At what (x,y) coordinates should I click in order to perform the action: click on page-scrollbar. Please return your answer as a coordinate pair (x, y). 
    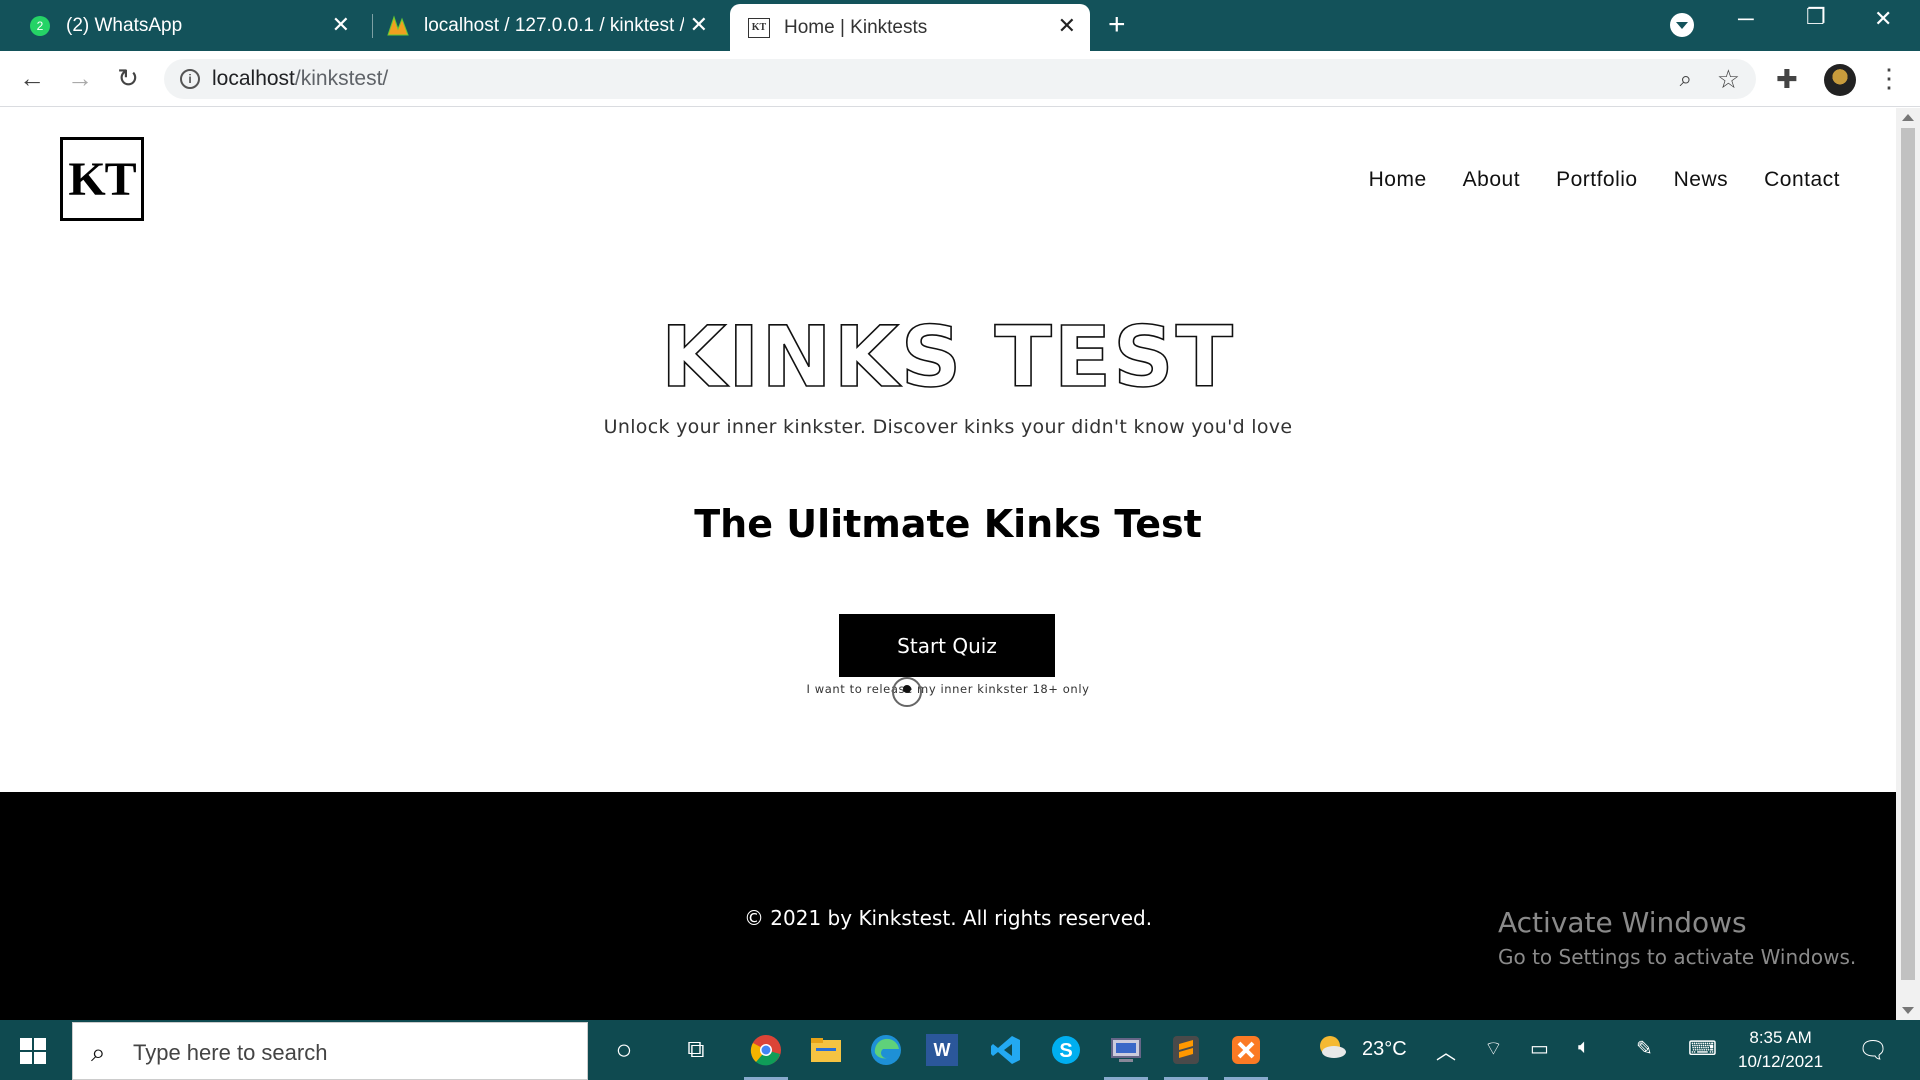
    Looking at the image, I should click on (1908, 564).